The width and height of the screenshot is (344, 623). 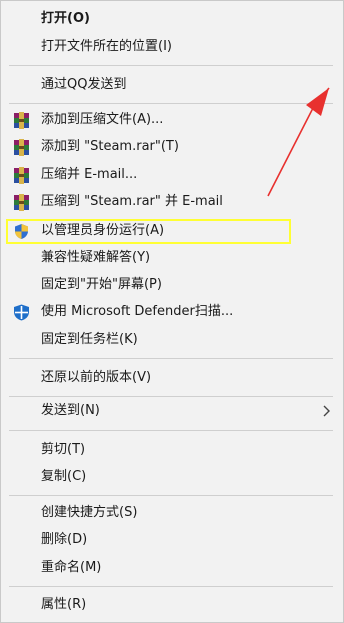 I want to click on menu-item-label: 压缩到 "Steam.rar" 并 E-mail, so click(x=132, y=201).